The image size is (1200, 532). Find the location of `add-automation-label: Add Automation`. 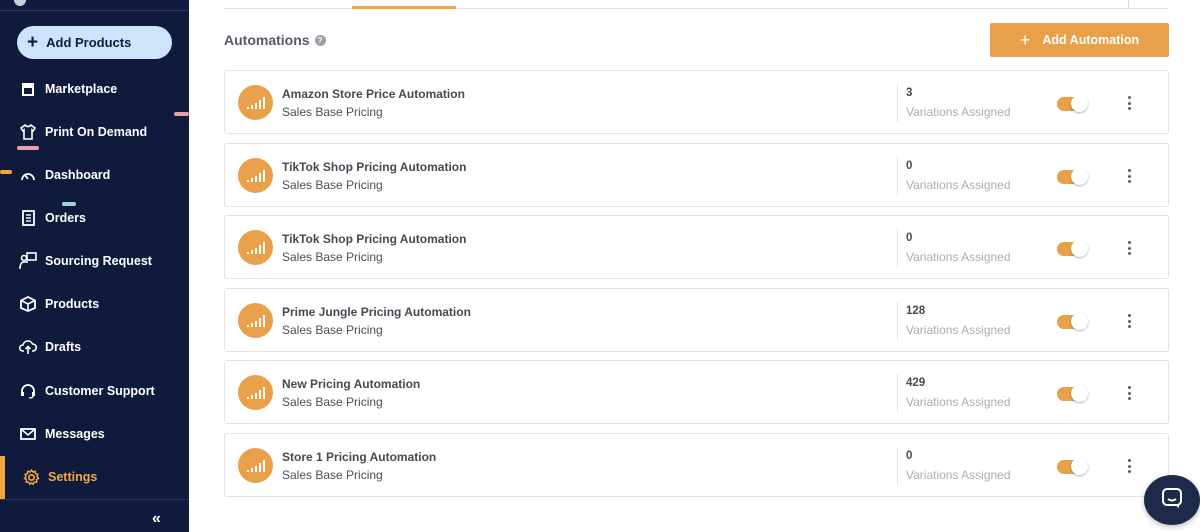

add-automation-label: Add Automation is located at coordinates (1091, 40).